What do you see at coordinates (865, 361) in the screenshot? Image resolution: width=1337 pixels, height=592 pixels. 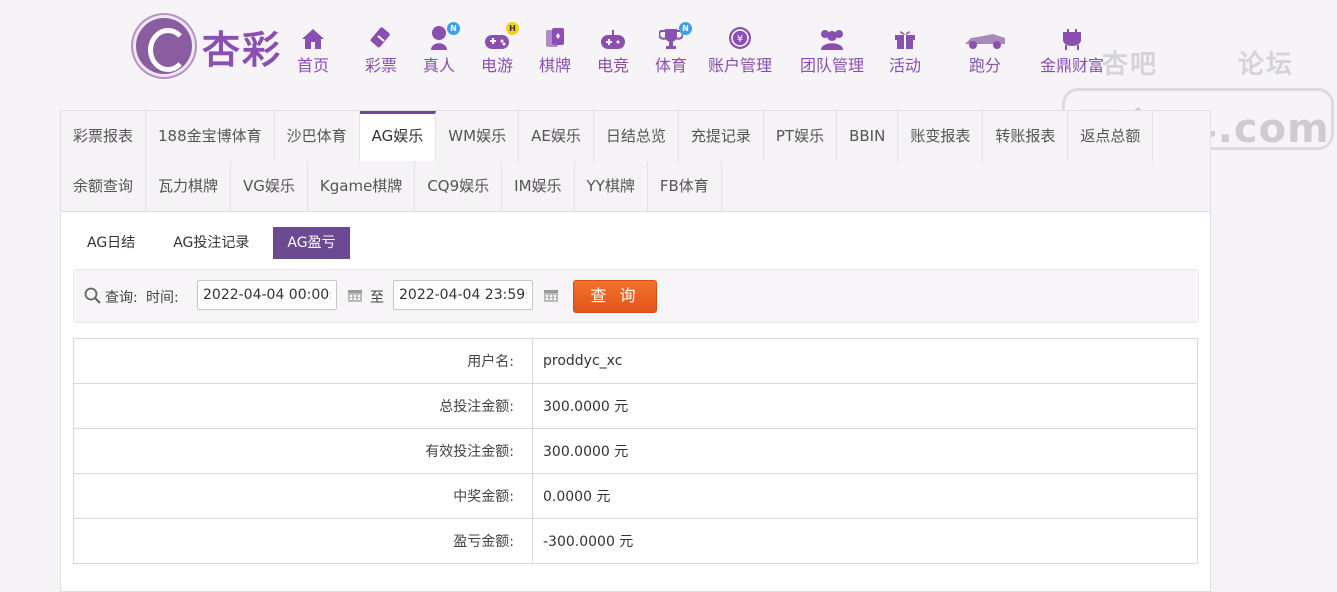 I see `row-value: proddyc_xc` at bounding box center [865, 361].